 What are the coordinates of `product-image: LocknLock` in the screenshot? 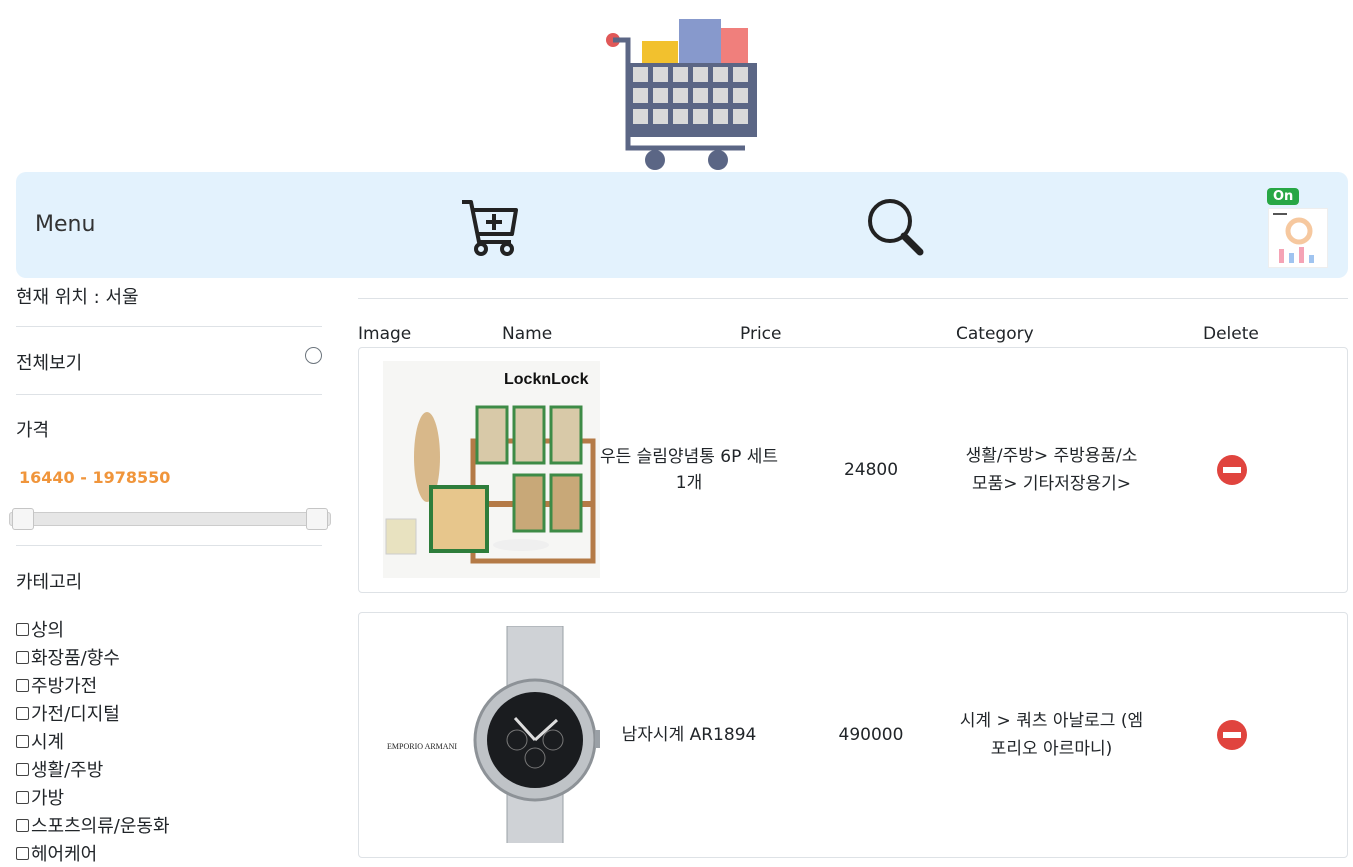 It's located at (491, 469).